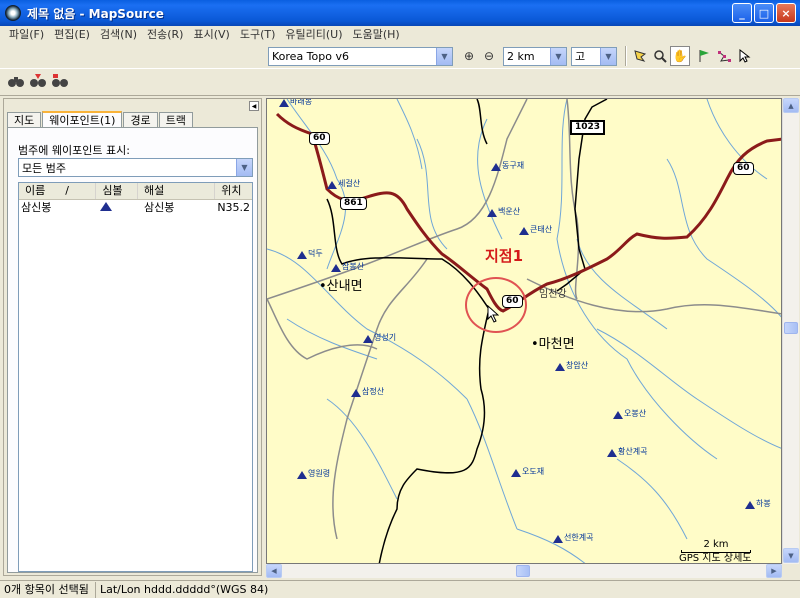 This screenshot has width=800, height=598. I want to click on map-toolbar: Korea Topo v6 ▼ ⊕ ⊖ 2 km ▼ 고 ▼ ✋, so click(534, 56).